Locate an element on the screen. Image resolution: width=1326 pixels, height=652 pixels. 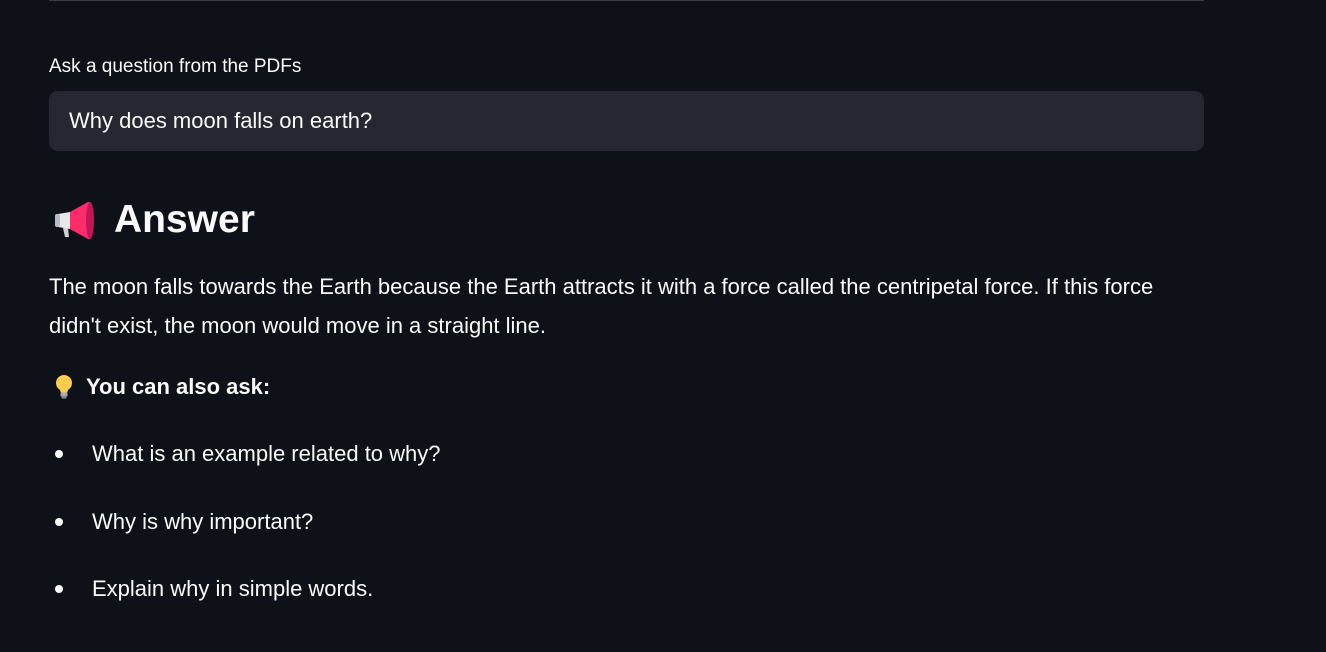
suggestion-text: Explain why in simple words. is located at coordinates (233, 588).